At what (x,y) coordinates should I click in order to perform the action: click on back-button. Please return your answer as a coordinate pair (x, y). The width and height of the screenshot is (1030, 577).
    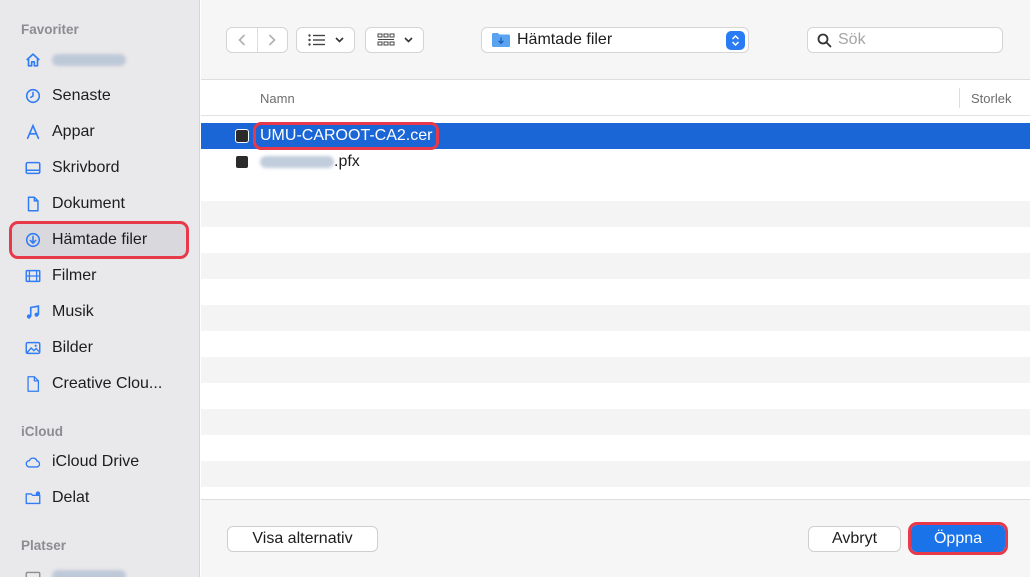
    Looking at the image, I should click on (242, 40).